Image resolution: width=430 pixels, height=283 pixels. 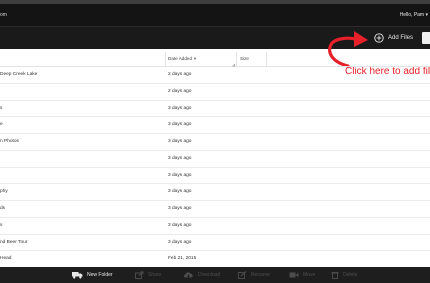 I want to click on table-row: Deep Creek Lake 2 days ago, so click(x=215, y=75).